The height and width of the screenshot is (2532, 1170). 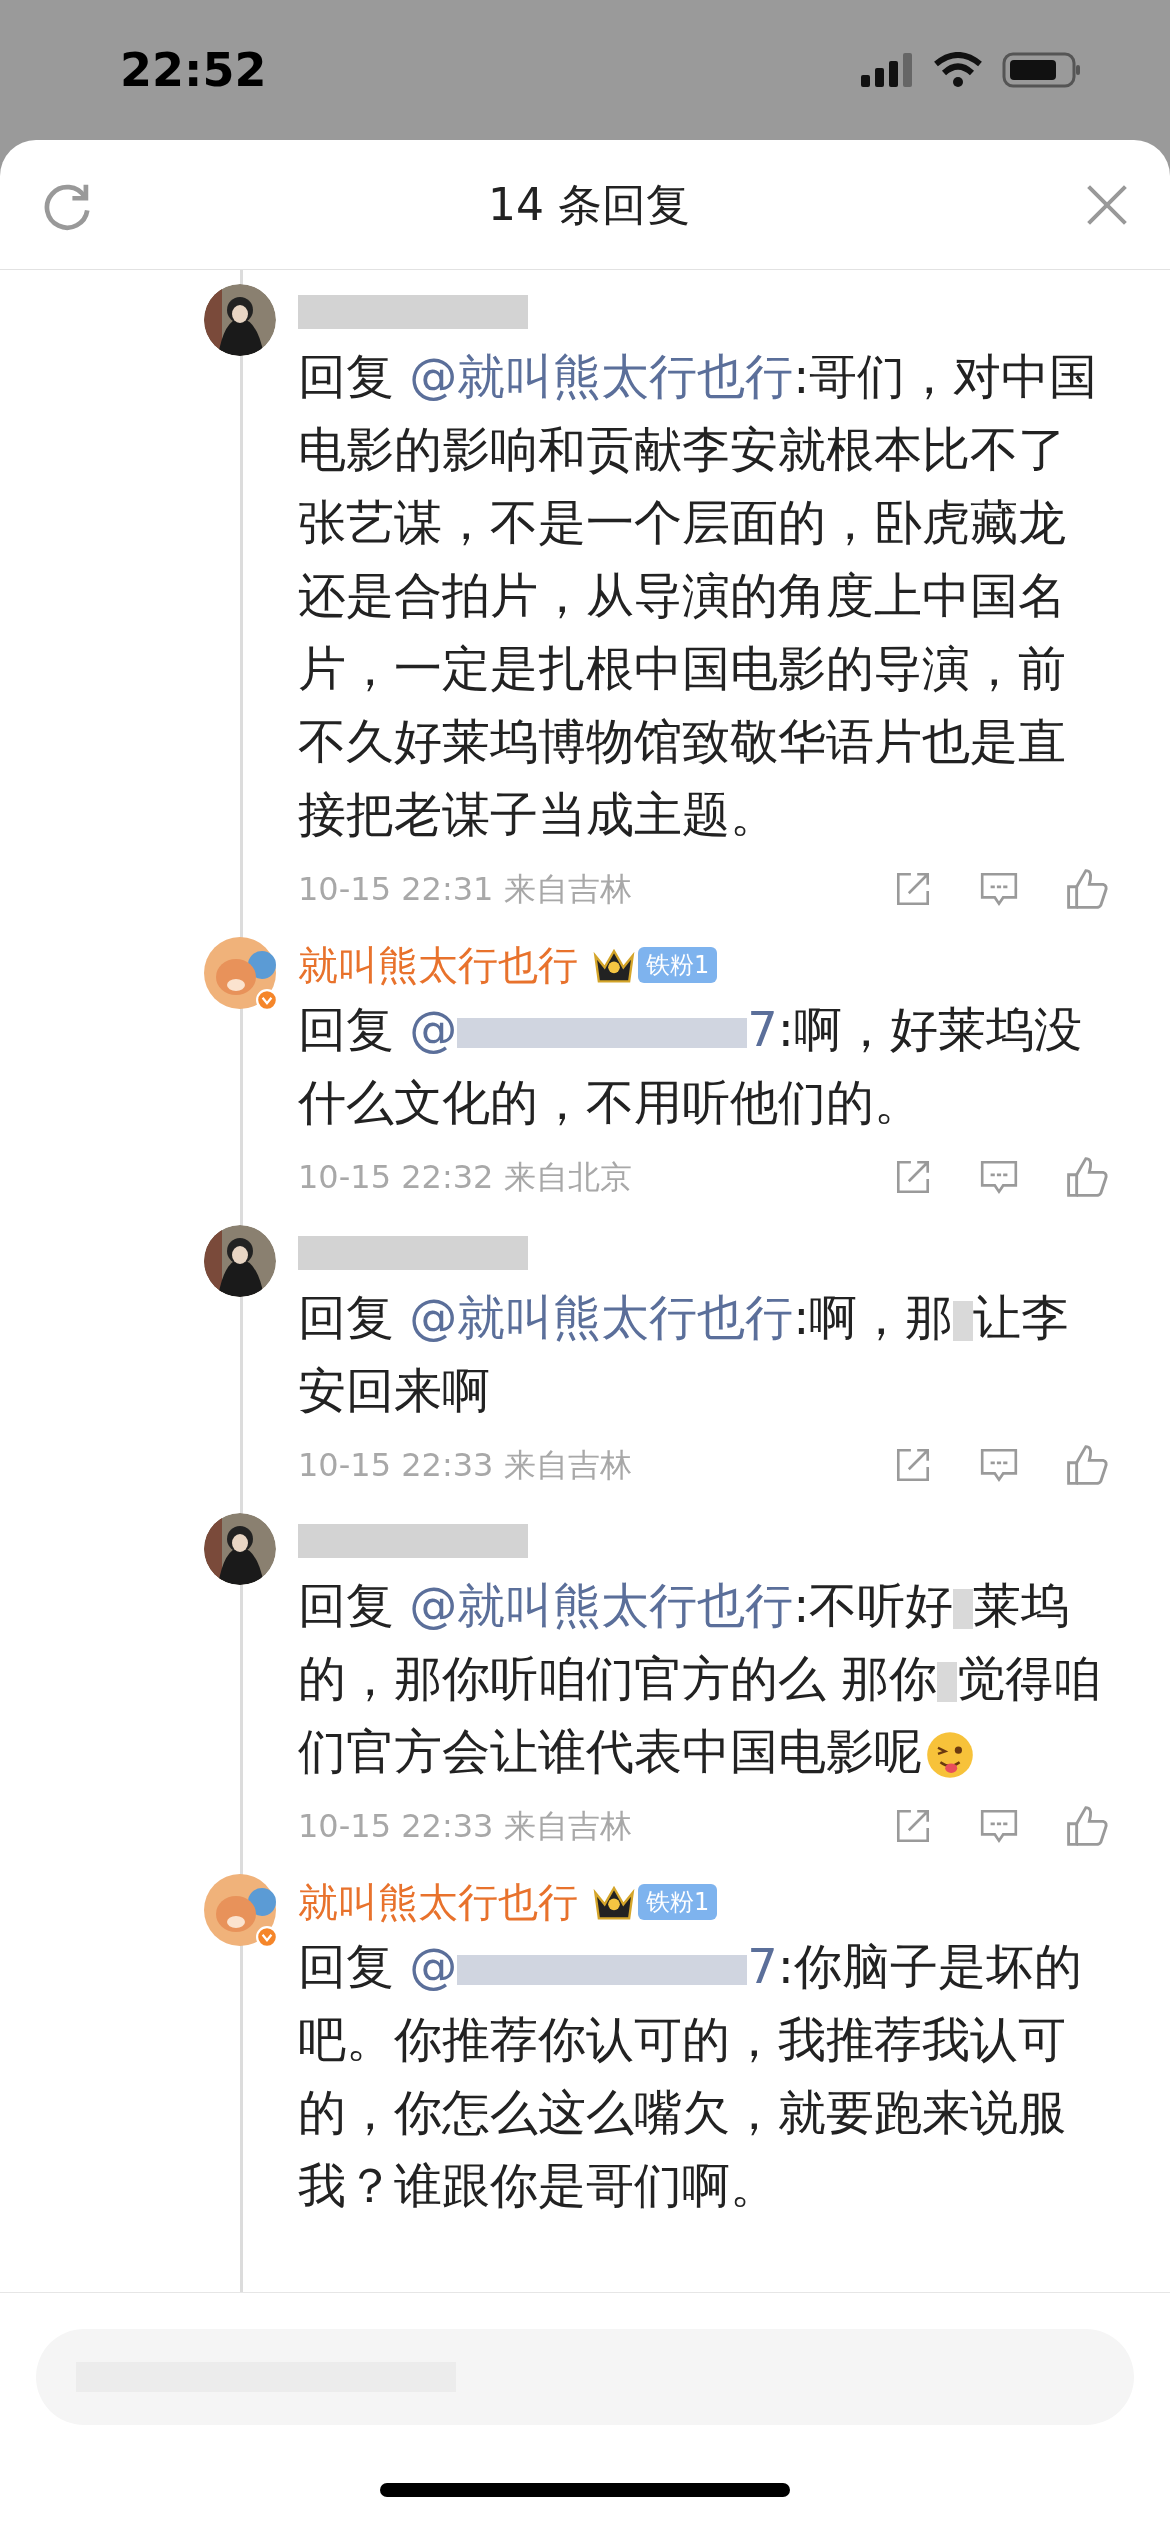 I want to click on battery-icon, so click(x=1042, y=70).